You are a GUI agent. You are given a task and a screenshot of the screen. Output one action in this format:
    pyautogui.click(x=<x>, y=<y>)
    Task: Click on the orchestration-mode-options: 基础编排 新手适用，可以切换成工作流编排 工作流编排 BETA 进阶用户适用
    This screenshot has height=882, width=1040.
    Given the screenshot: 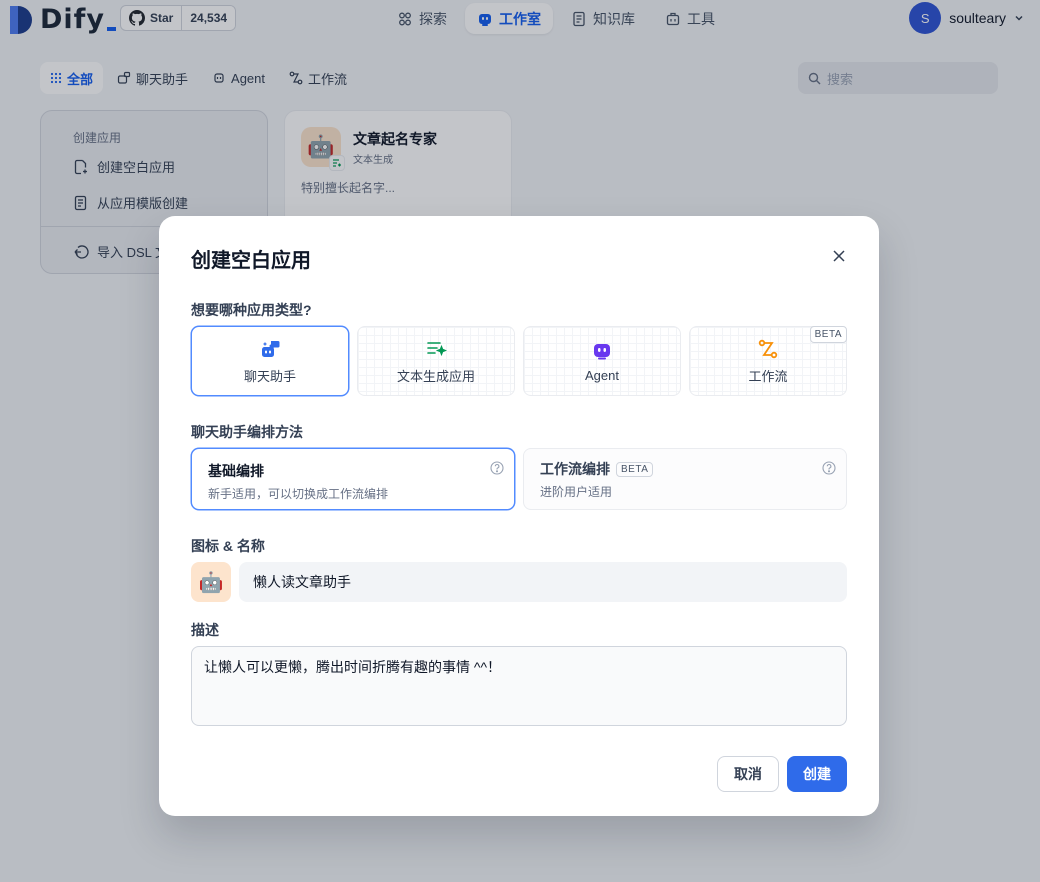 What is the action you would take?
    pyautogui.click(x=519, y=479)
    